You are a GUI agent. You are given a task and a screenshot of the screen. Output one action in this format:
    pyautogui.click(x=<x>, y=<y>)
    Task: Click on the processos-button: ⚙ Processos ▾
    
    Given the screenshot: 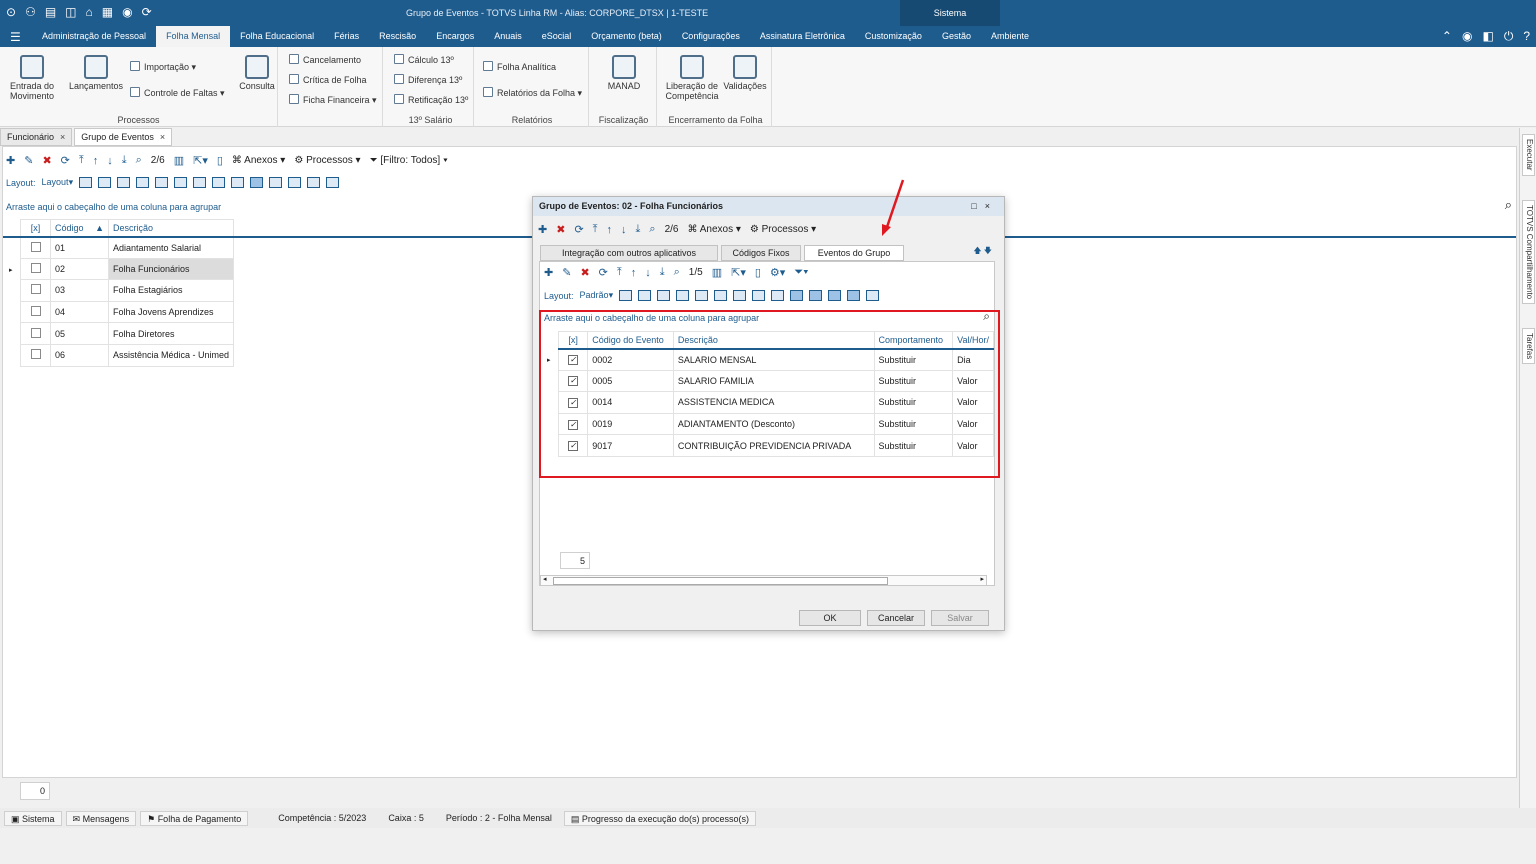 What is the action you would take?
    pyautogui.click(x=327, y=160)
    